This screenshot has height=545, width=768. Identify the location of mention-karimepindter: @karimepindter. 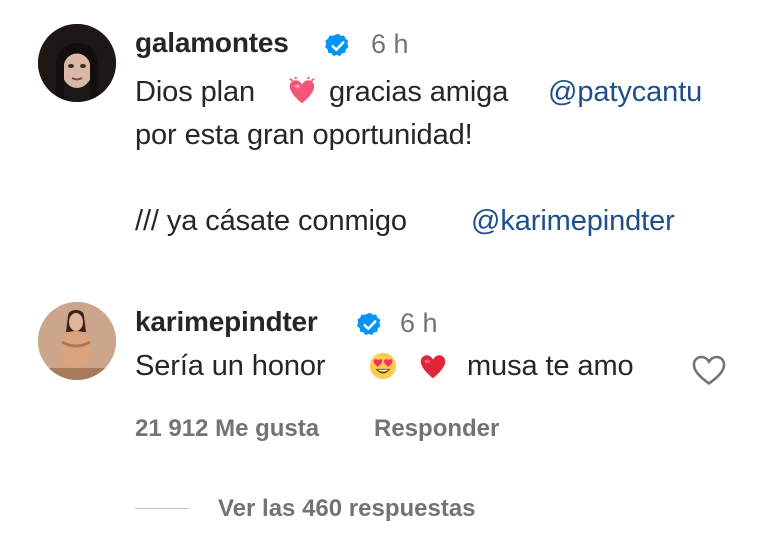
(573, 221).